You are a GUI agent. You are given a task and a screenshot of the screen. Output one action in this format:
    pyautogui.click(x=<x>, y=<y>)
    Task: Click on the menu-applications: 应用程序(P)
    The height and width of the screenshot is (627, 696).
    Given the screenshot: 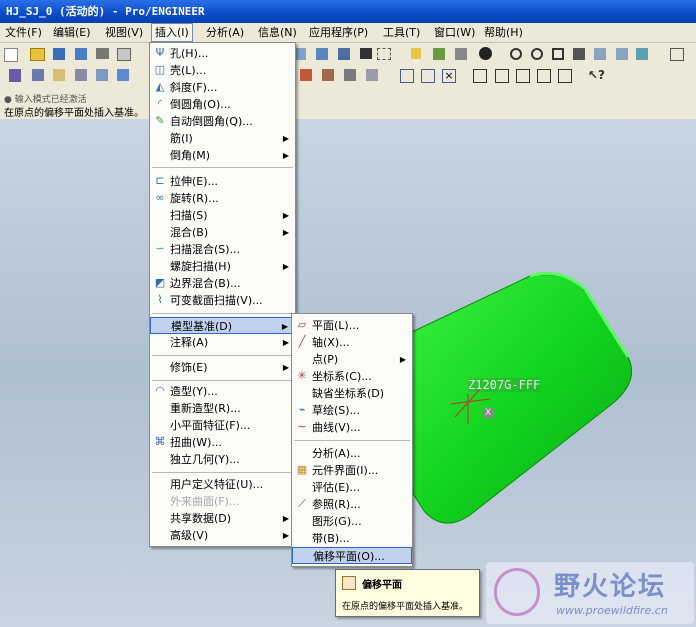 What is the action you would take?
    pyautogui.click(x=338, y=32)
    